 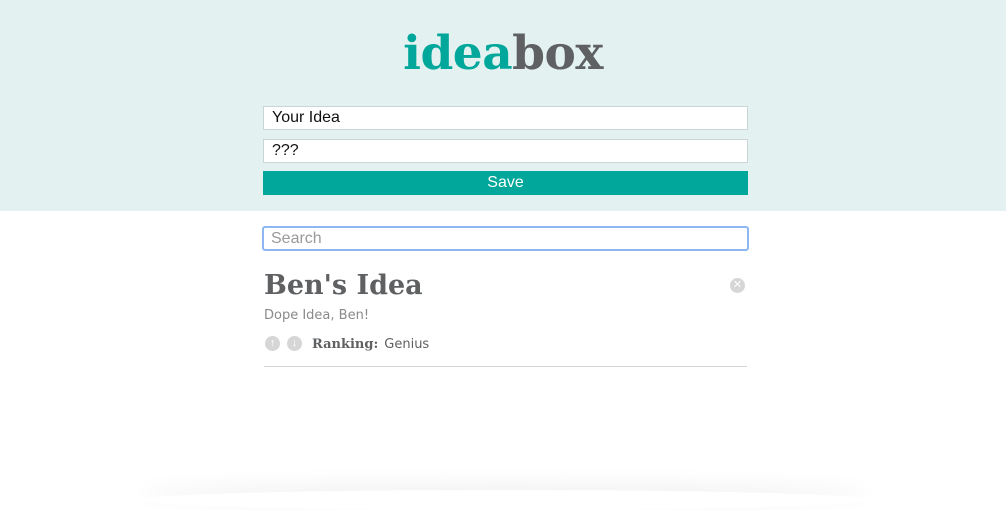 I want to click on search-input, so click(x=505, y=238).